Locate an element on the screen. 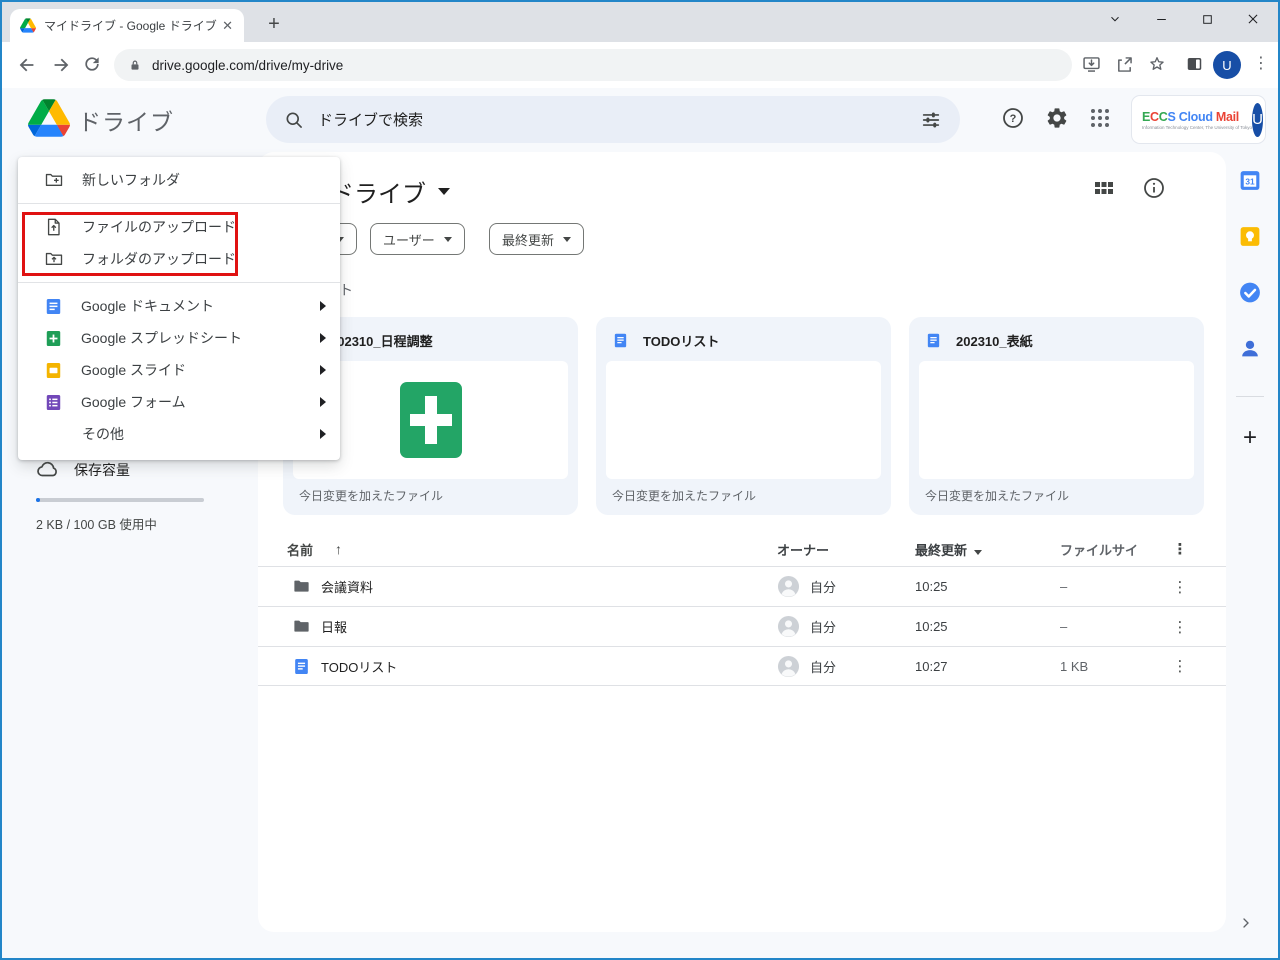 This screenshot has width=1280, height=960. menu-item-google-forms: Google フォーム is located at coordinates (179, 402).